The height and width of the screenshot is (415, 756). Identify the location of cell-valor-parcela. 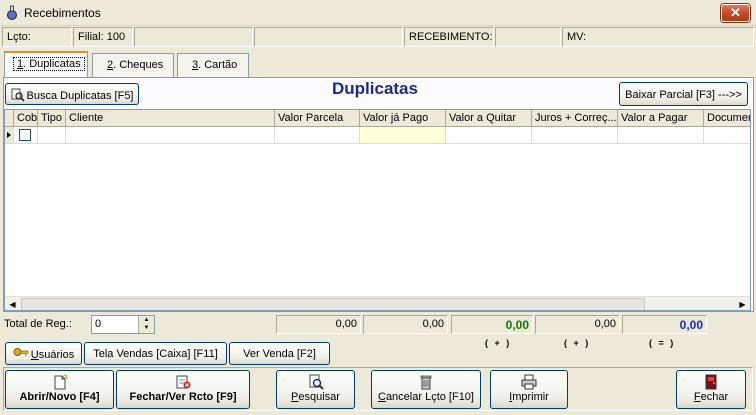
(317, 135).